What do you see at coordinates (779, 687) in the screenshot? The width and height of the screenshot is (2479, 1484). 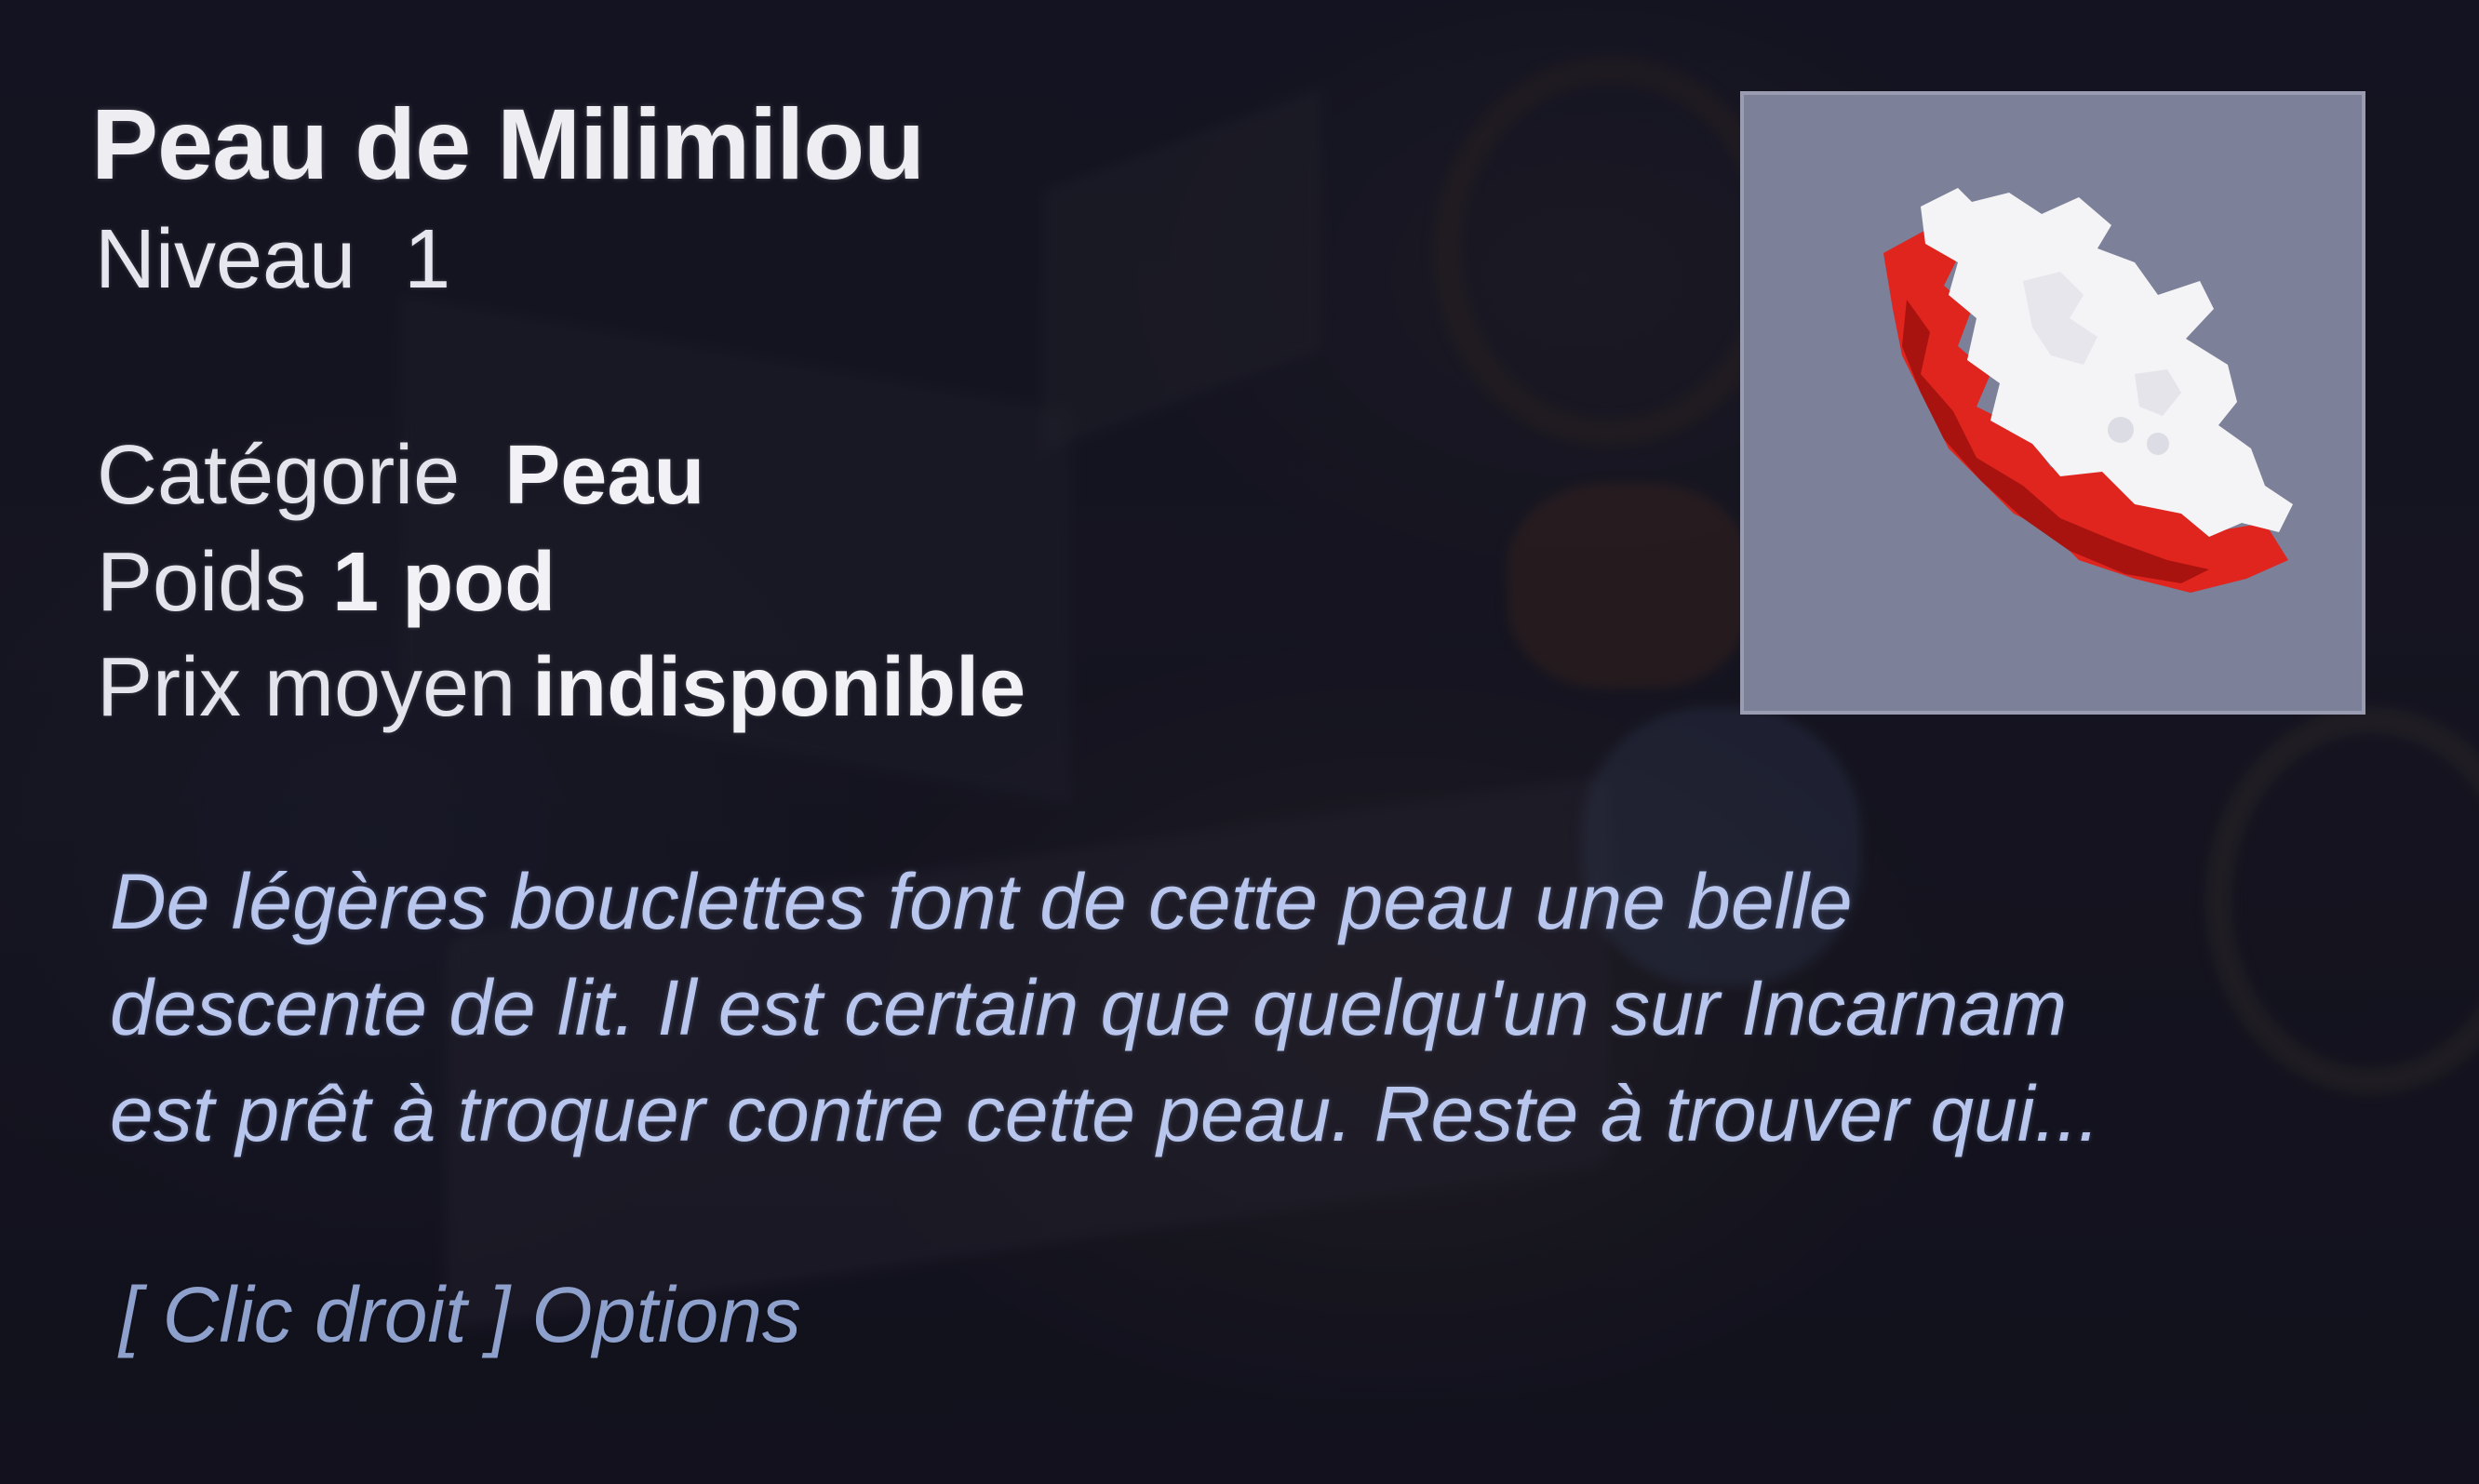 I see `price-value: indisponible` at bounding box center [779, 687].